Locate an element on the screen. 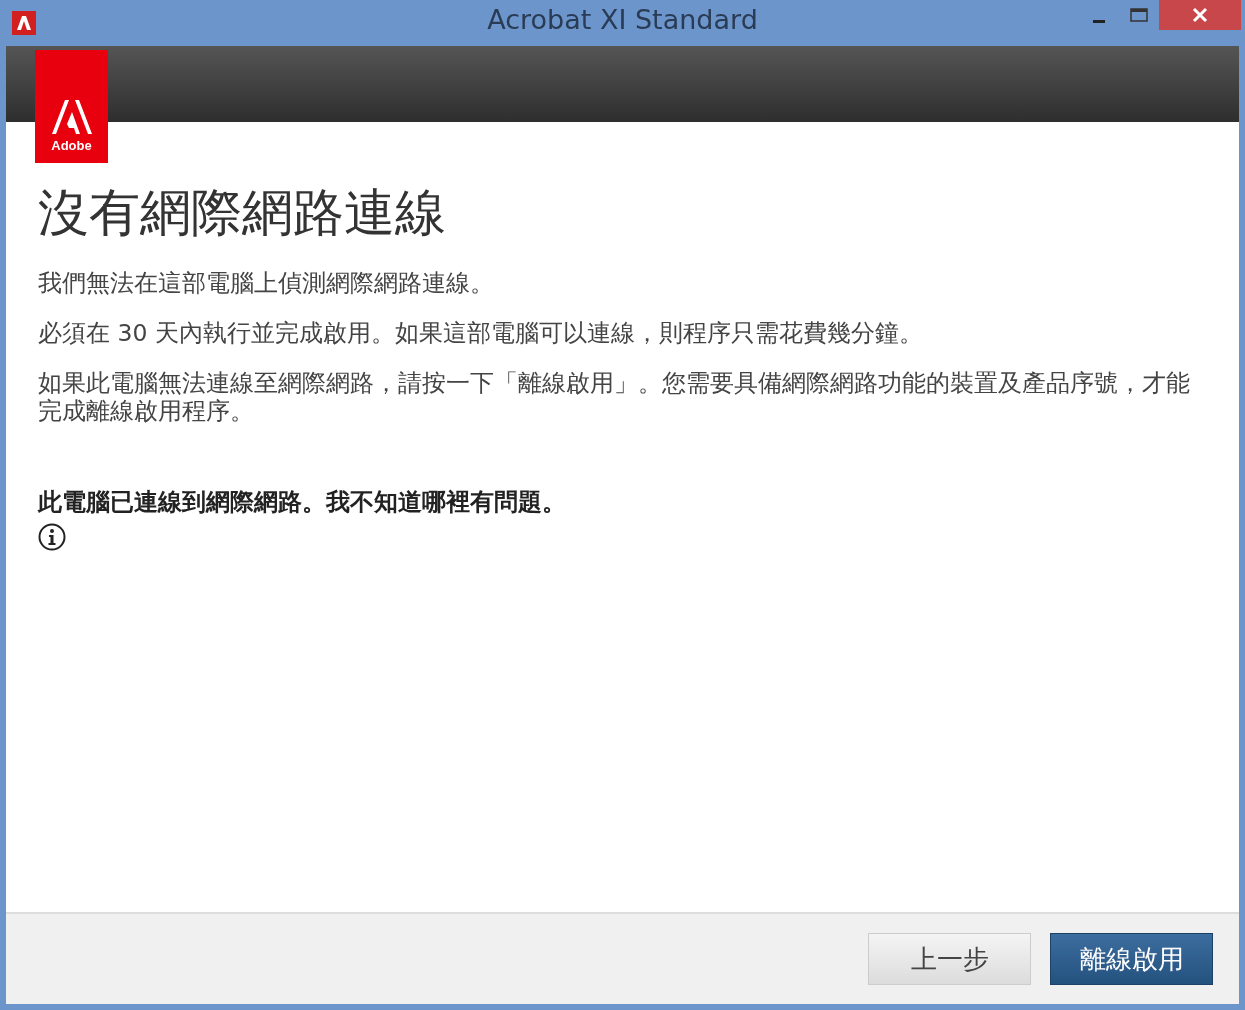 This screenshot has width=1245, height=1010. logo-mark-icon is located at coordinates (71, 117).